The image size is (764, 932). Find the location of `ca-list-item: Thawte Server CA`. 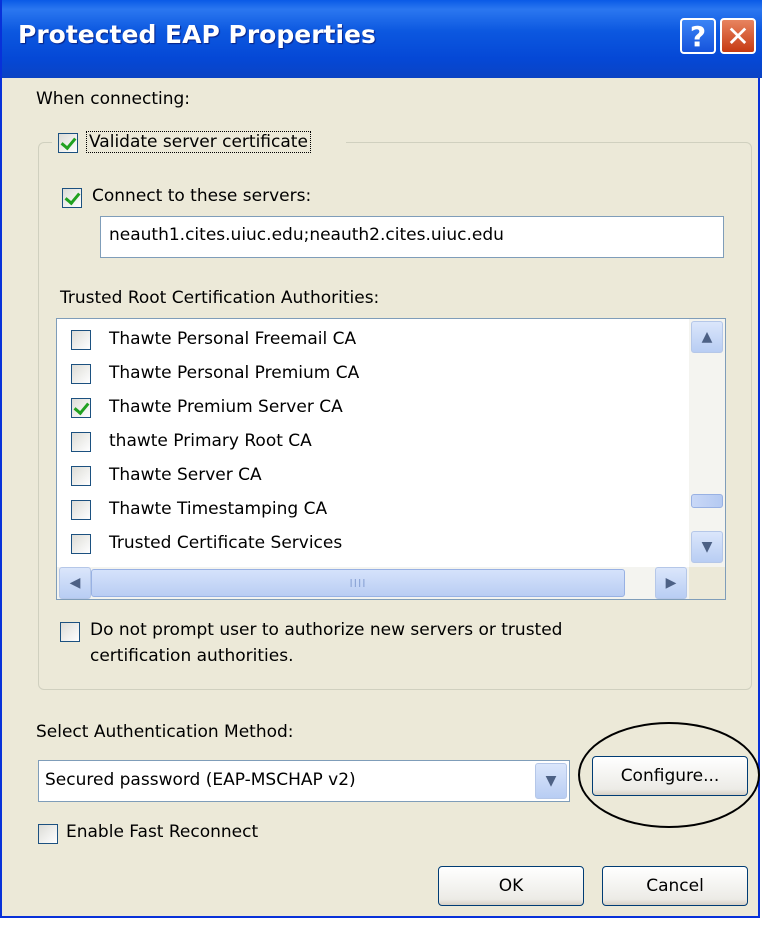

ca-list-item: Thawte Server CA is located at coordinates (372, 477).